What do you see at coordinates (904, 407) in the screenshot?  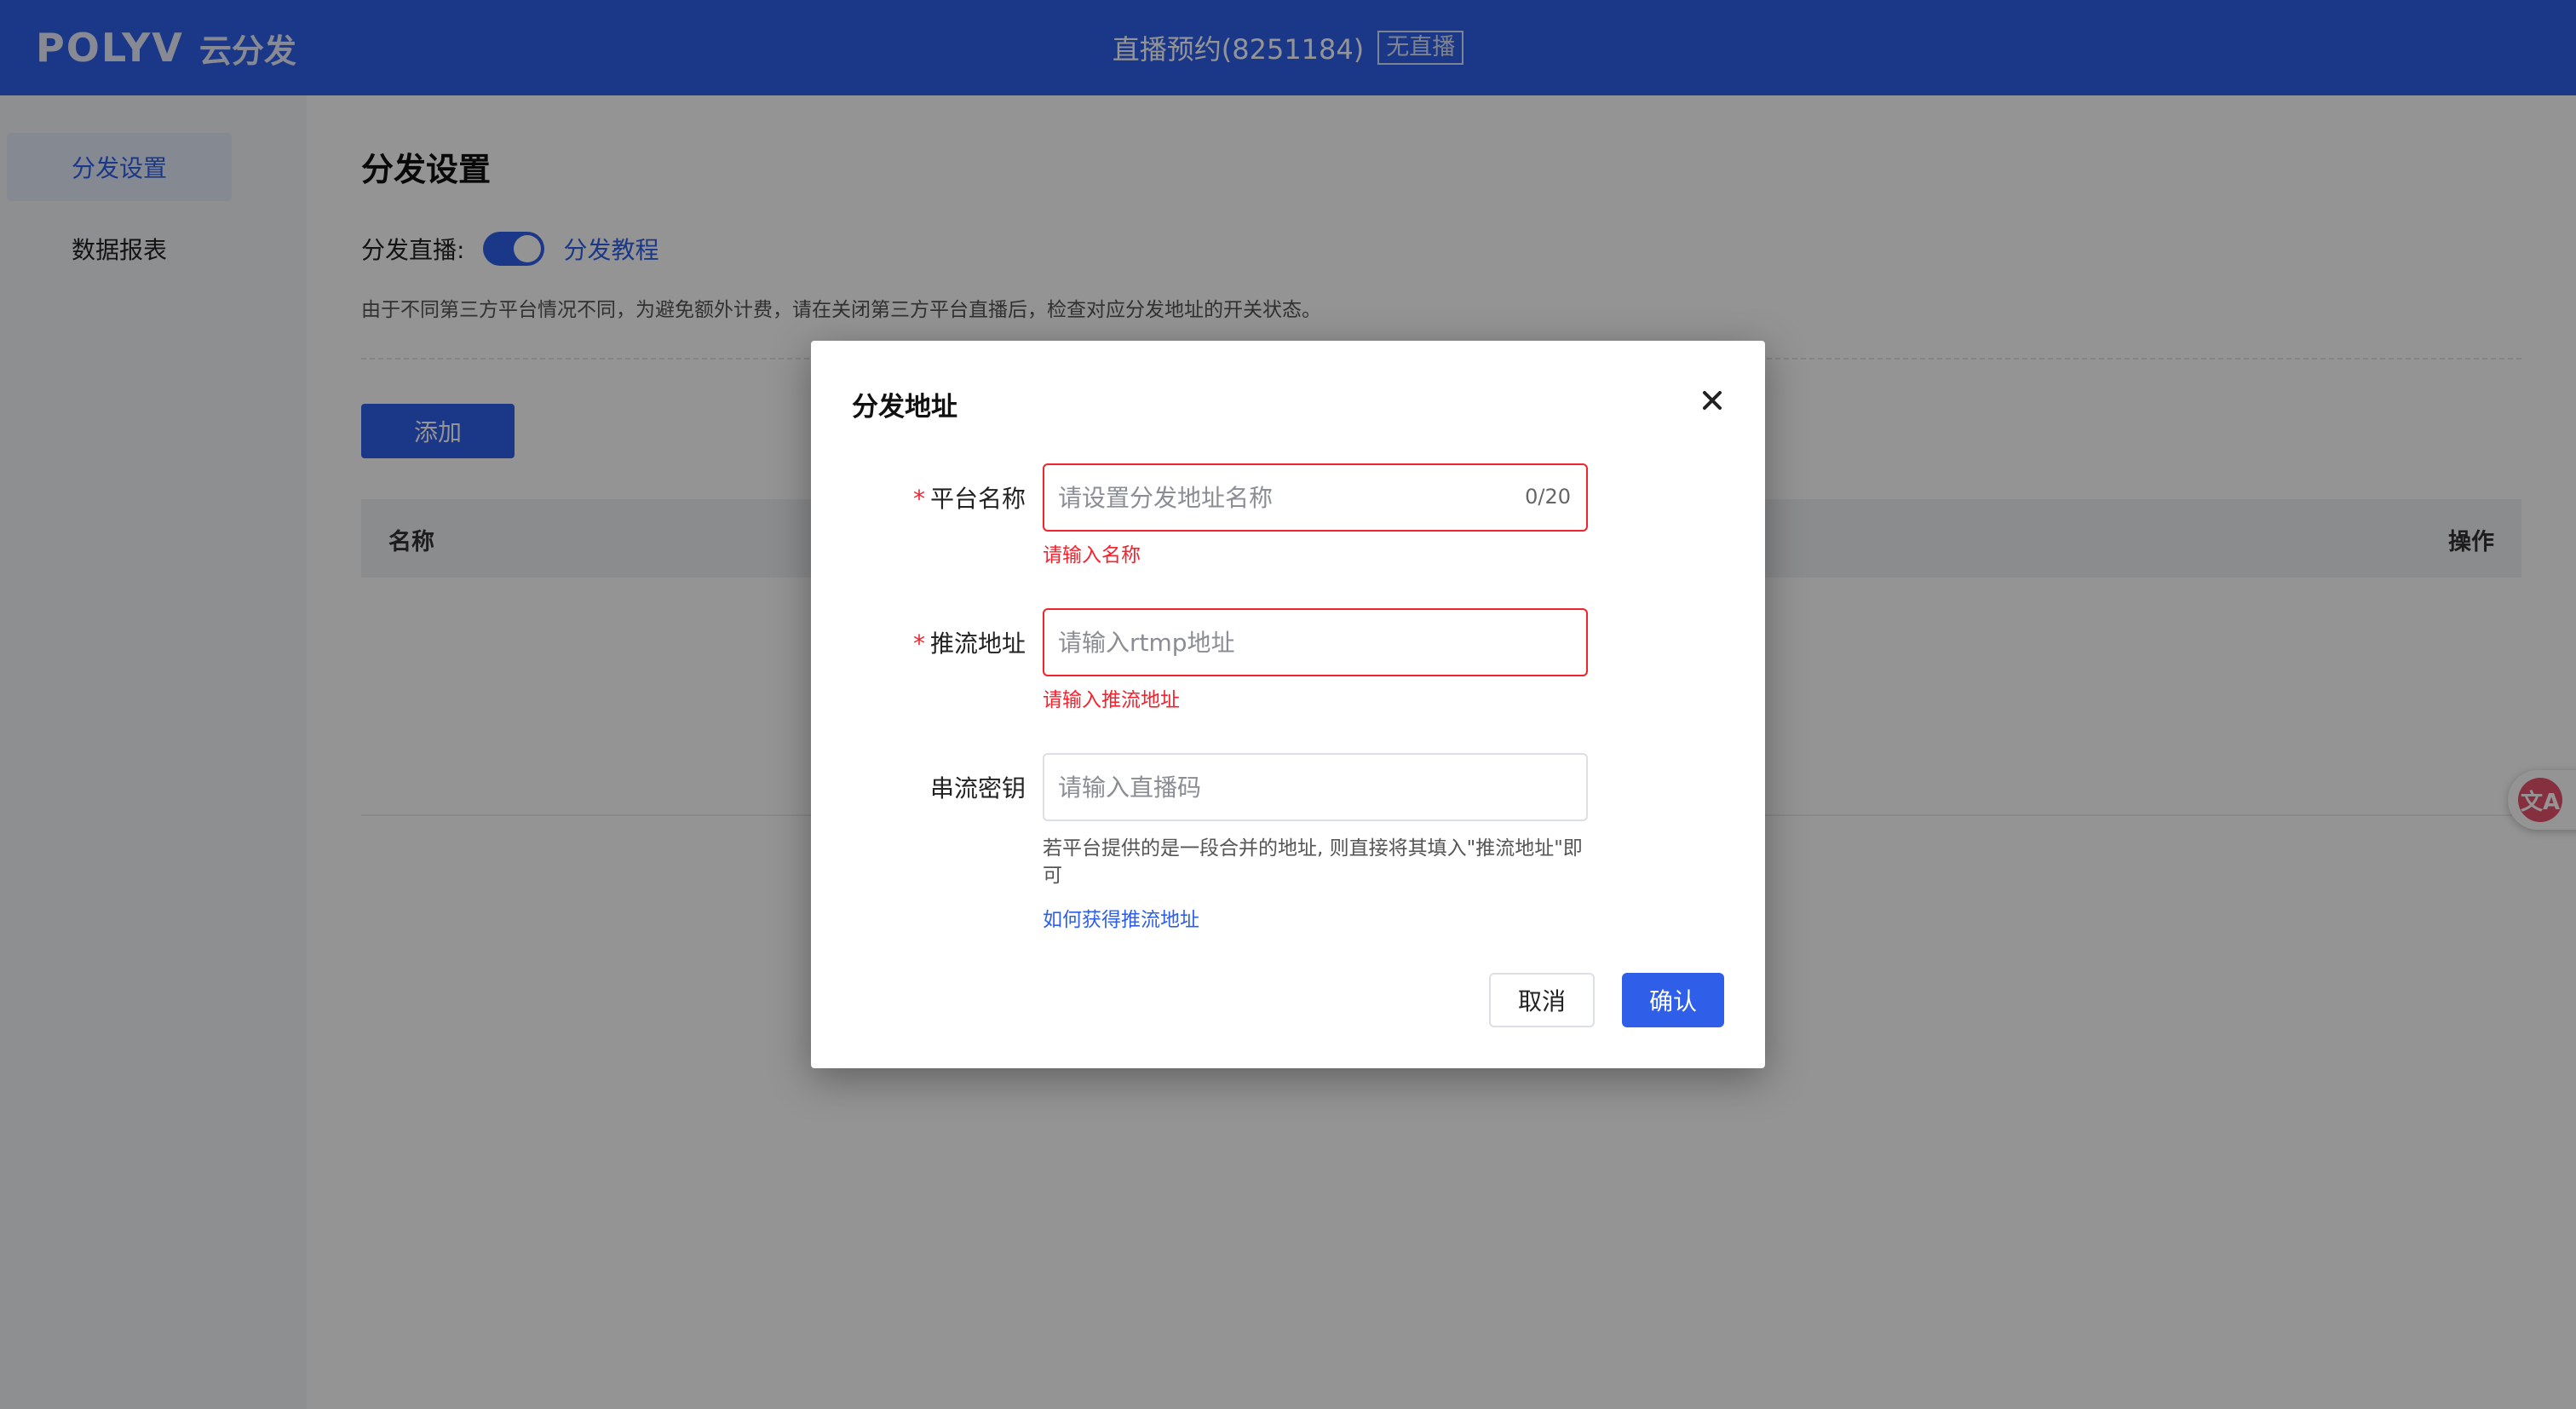 I see `dialog-title: 分发地址` at bounding box center [904, 407].